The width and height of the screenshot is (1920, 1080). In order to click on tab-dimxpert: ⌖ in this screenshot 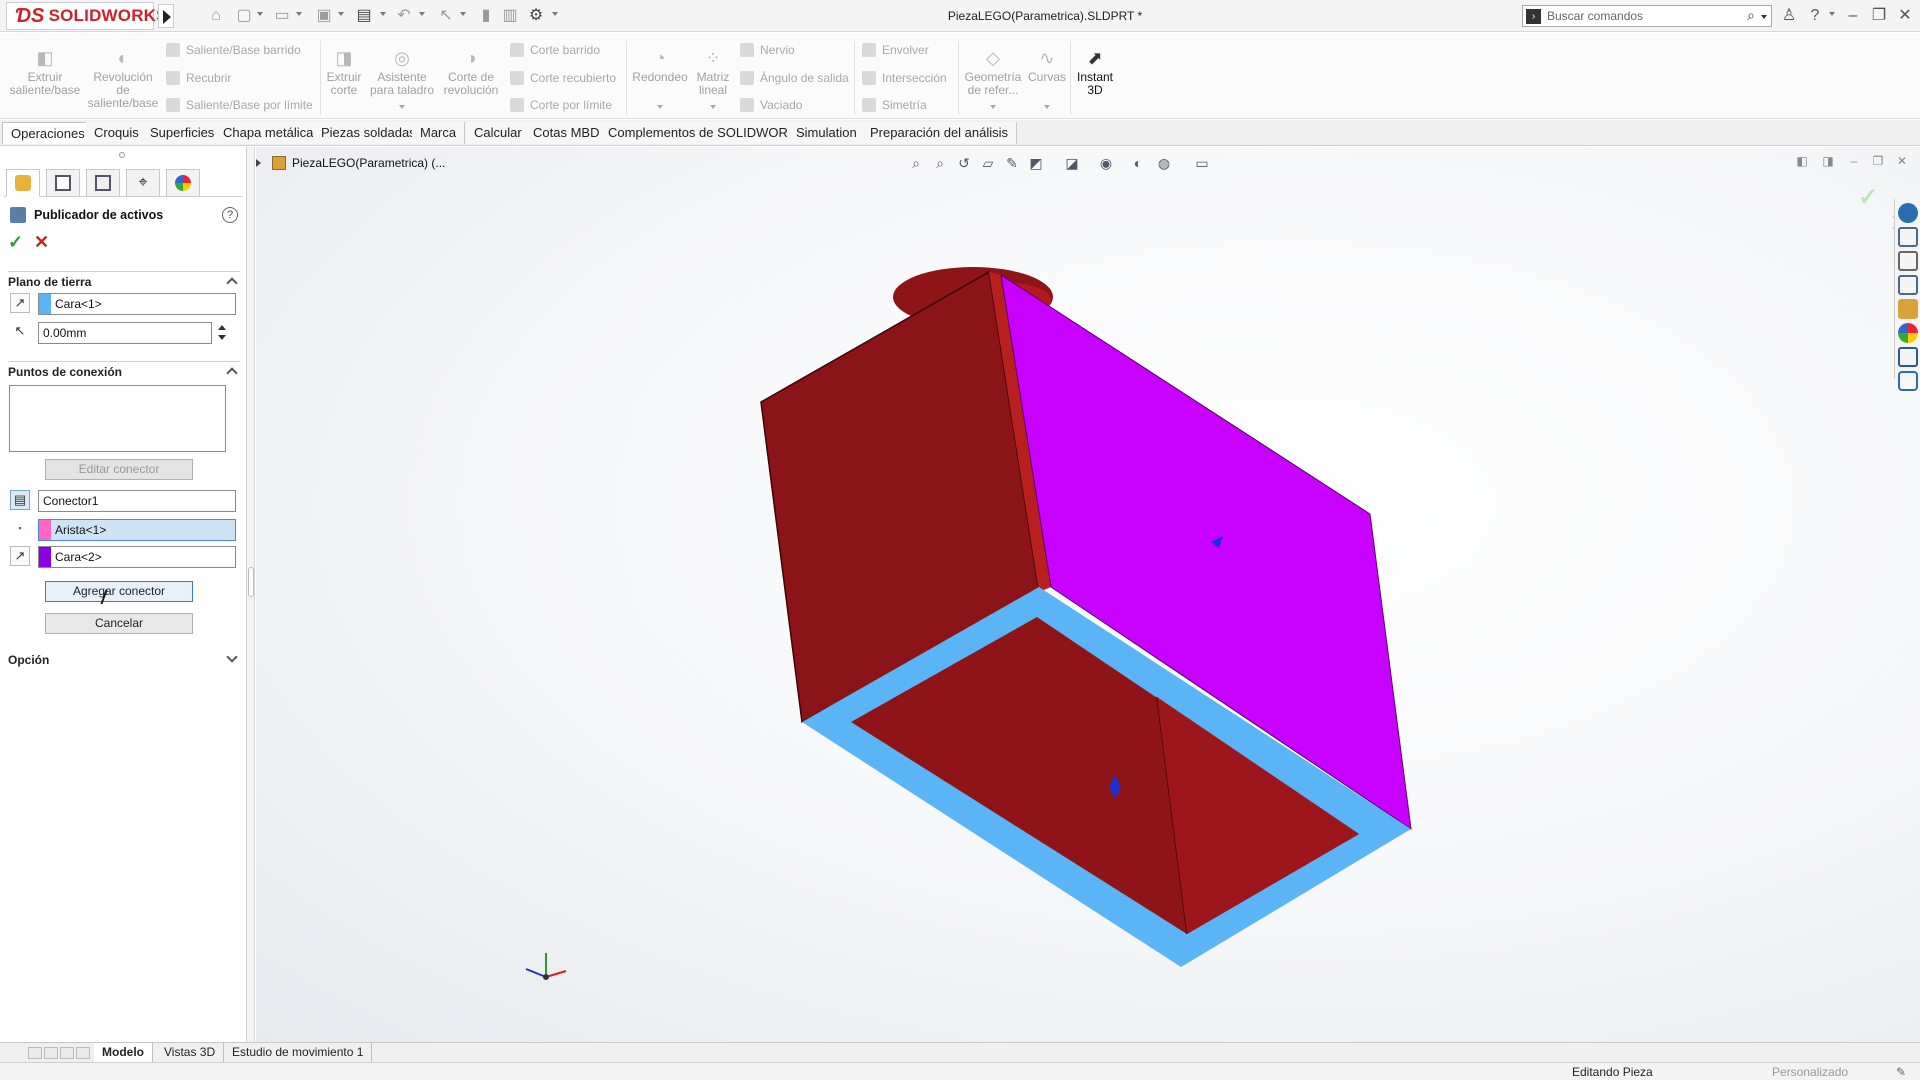, I will do `click(143, 183)`.